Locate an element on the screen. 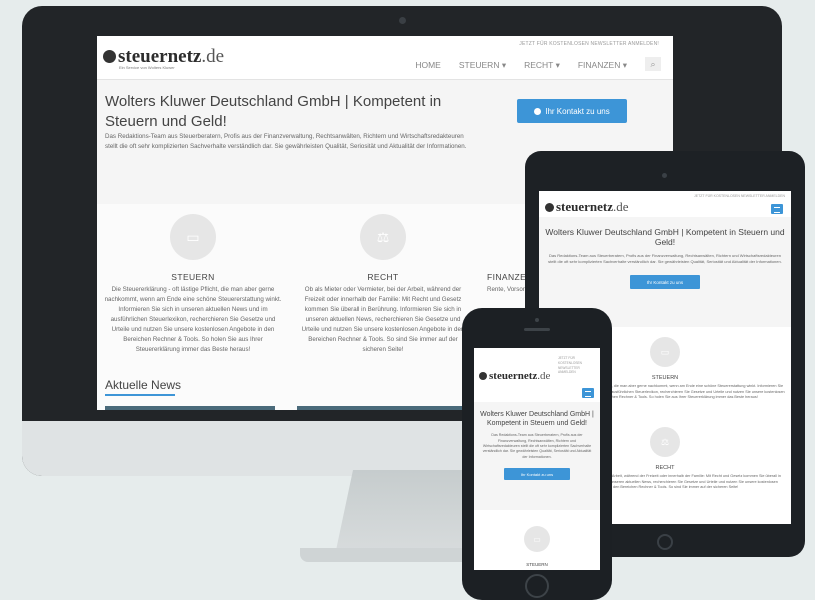  search-icon: ⌕ is located at coordinates (653, 64).